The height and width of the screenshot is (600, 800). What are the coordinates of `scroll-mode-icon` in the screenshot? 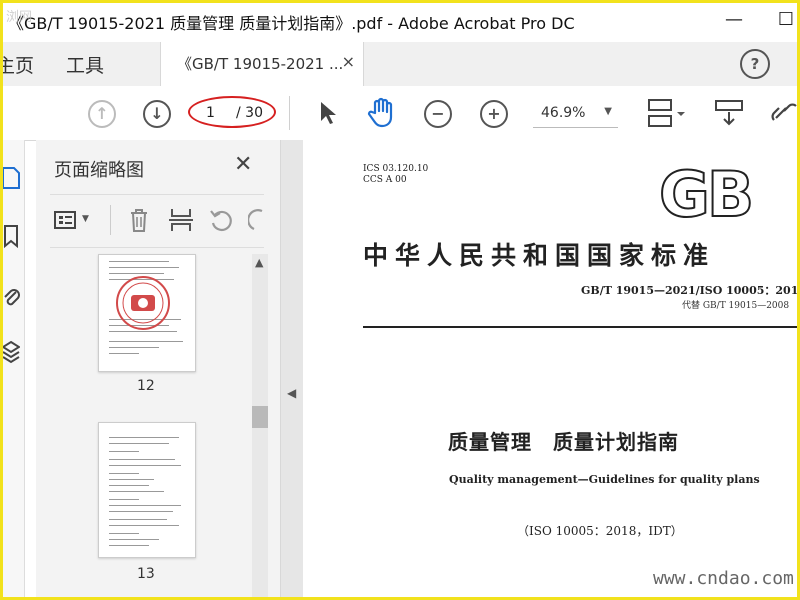 It's located at (730, 114).